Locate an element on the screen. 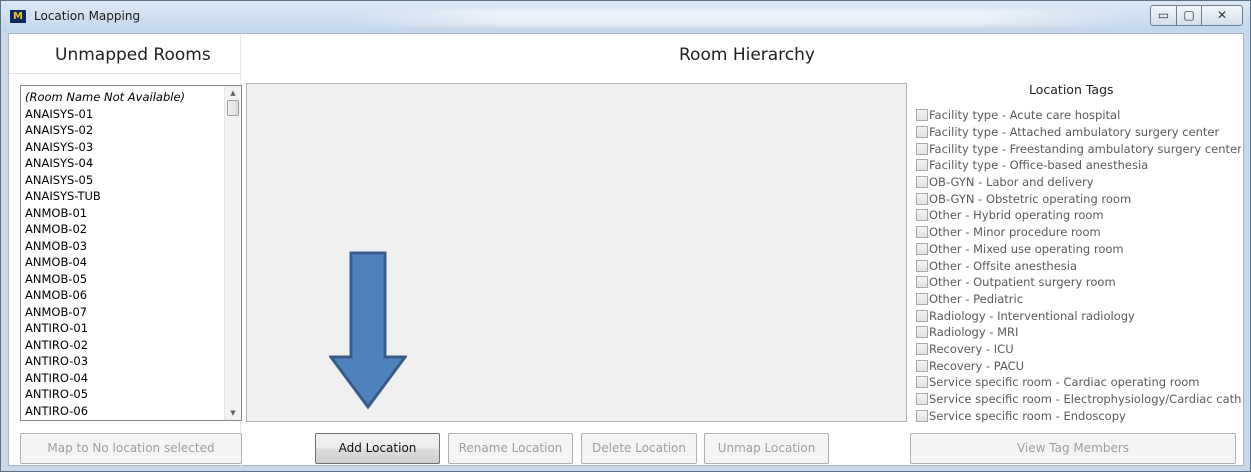 The height and width of the screenshot is (472, 1251). maximize-button: ▢ is located at coordinates (1189, 15).